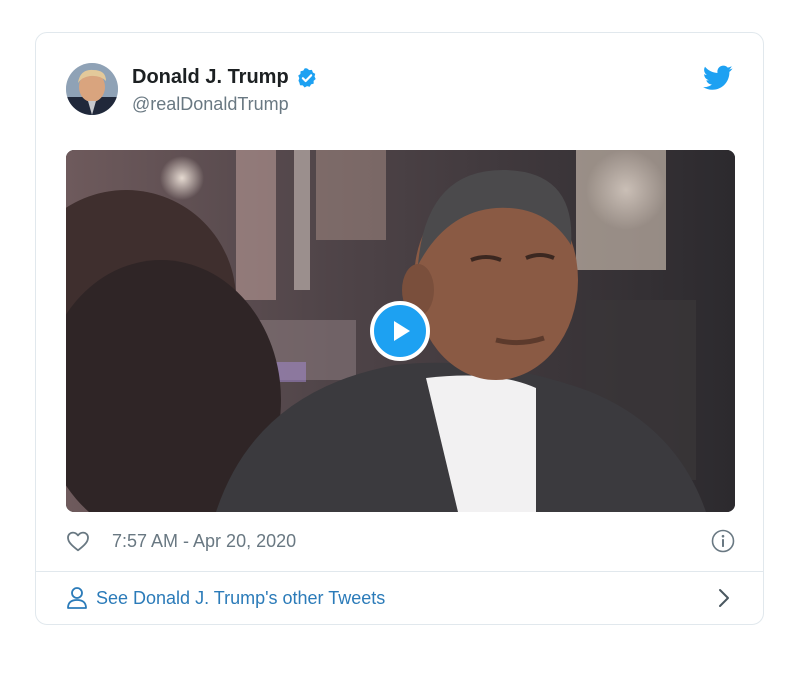 Image resolution: width=800 pixels, height=677 pixels. I want to click on author-handle: @realDonaldTrump, so click(210, 104).